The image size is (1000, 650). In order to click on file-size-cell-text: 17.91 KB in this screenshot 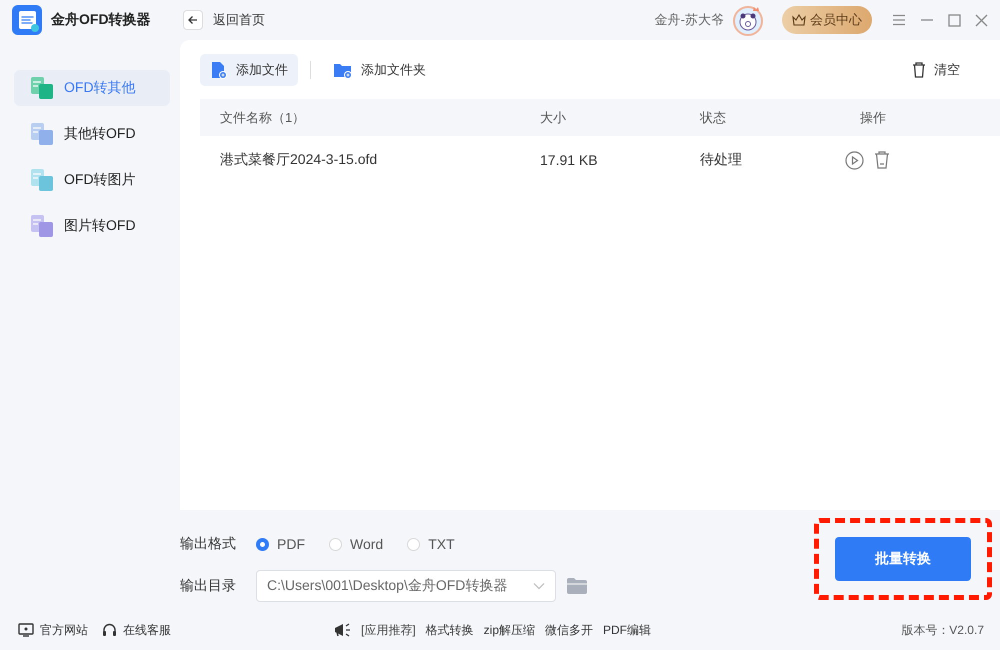, I will do `click(569, 160)`.